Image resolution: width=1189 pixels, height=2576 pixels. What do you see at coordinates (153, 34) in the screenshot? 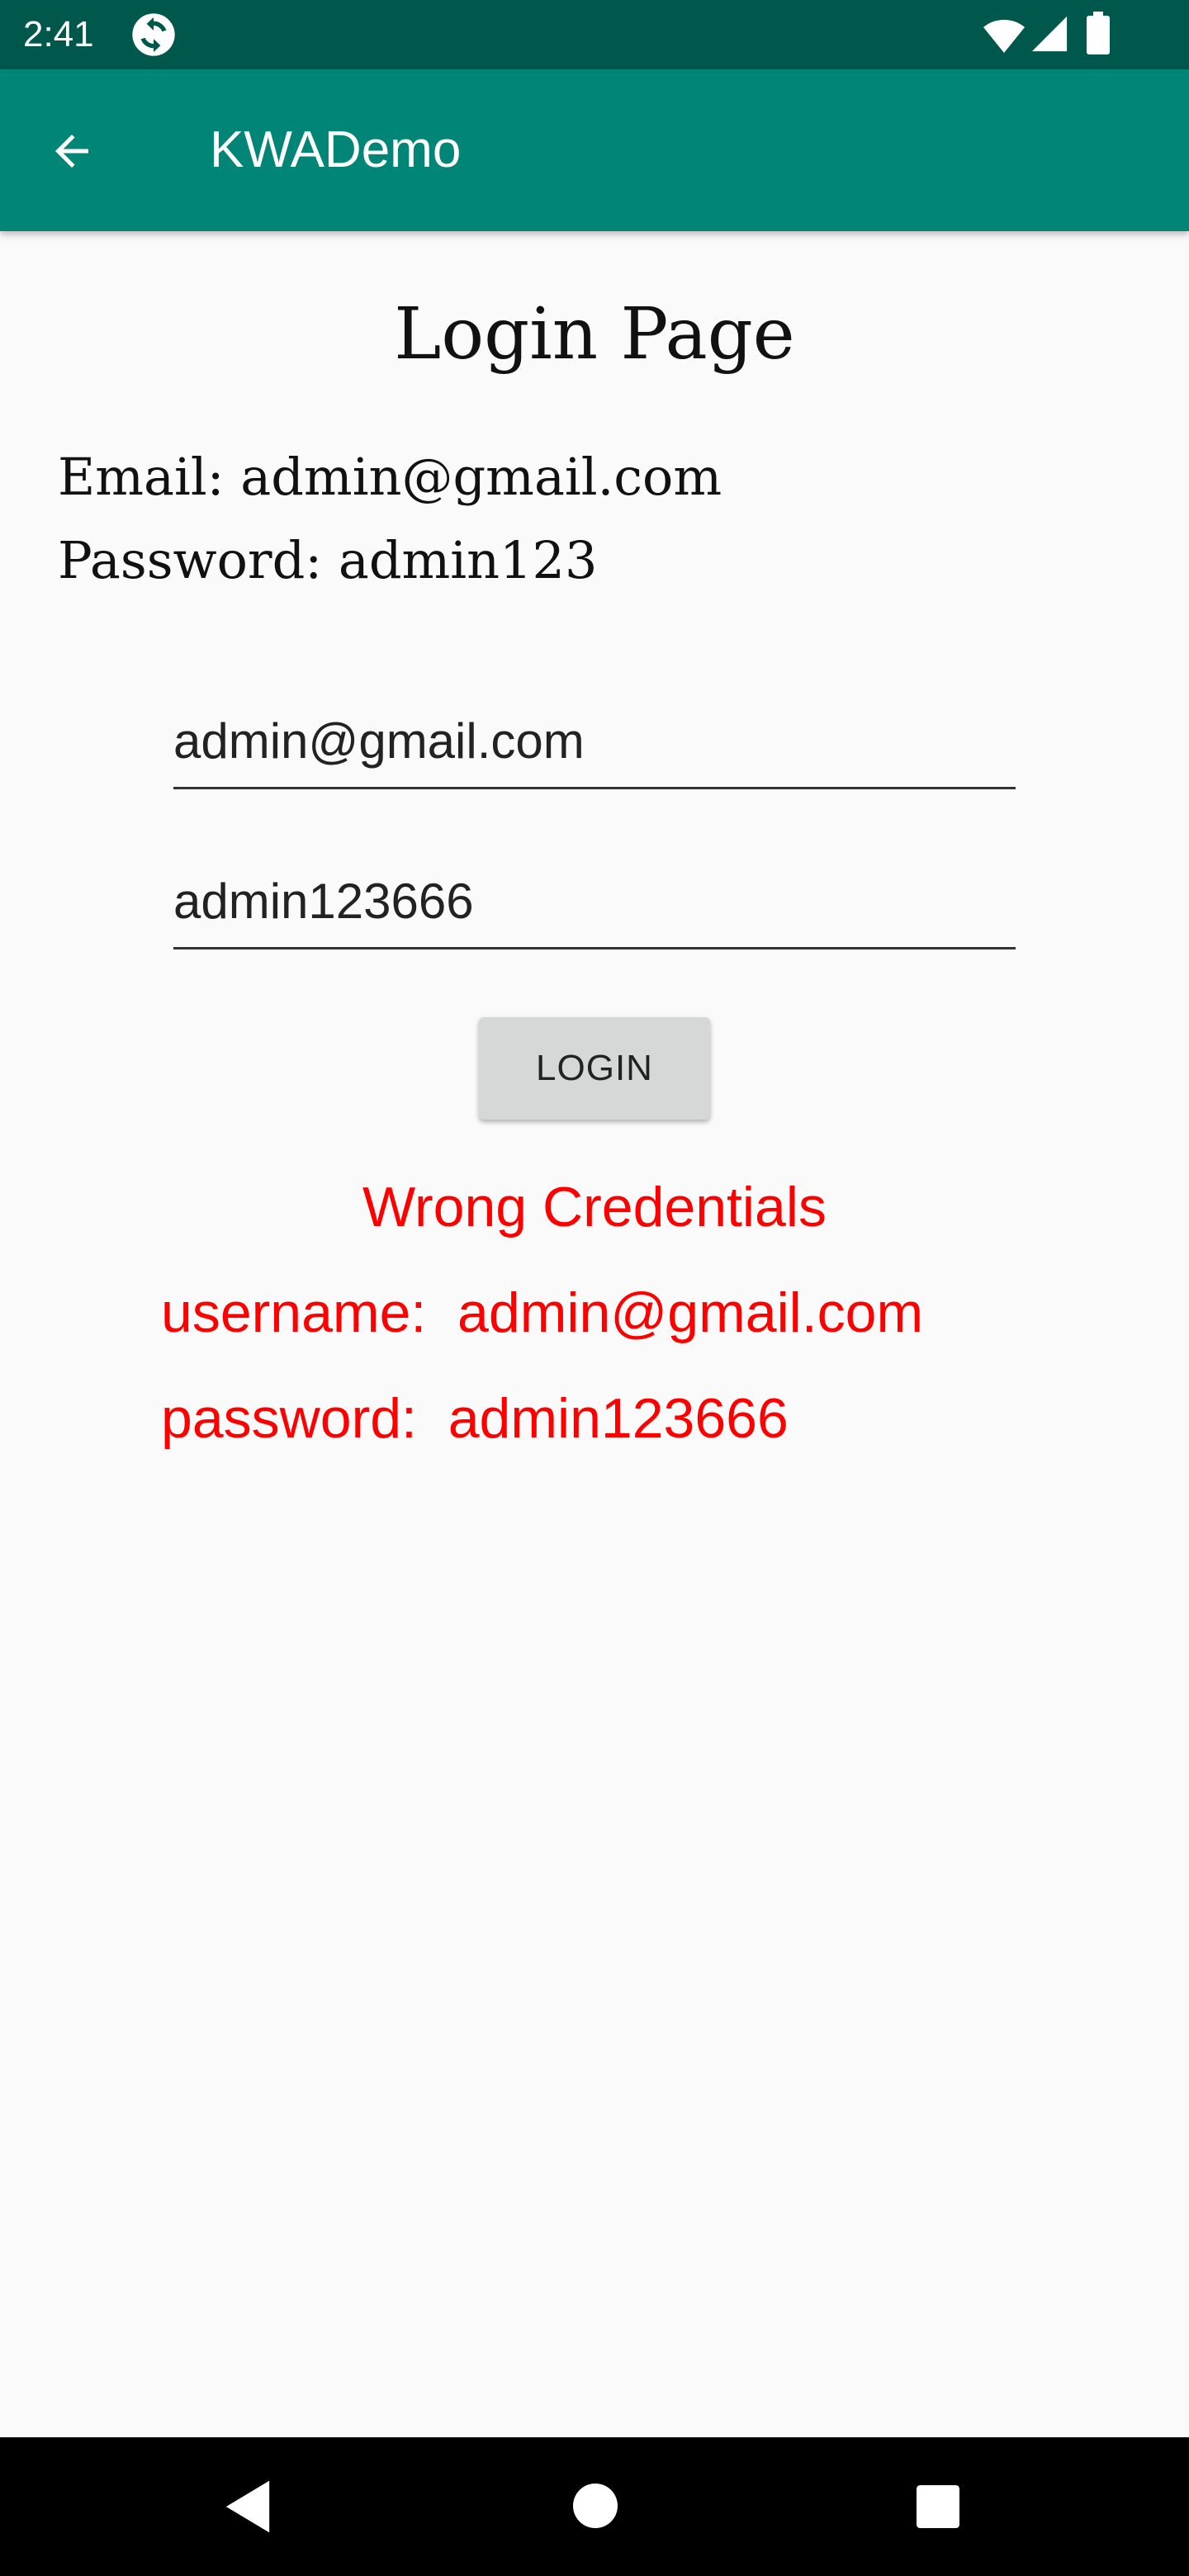
I see `sync-icon` at bounding box center [153, 34].